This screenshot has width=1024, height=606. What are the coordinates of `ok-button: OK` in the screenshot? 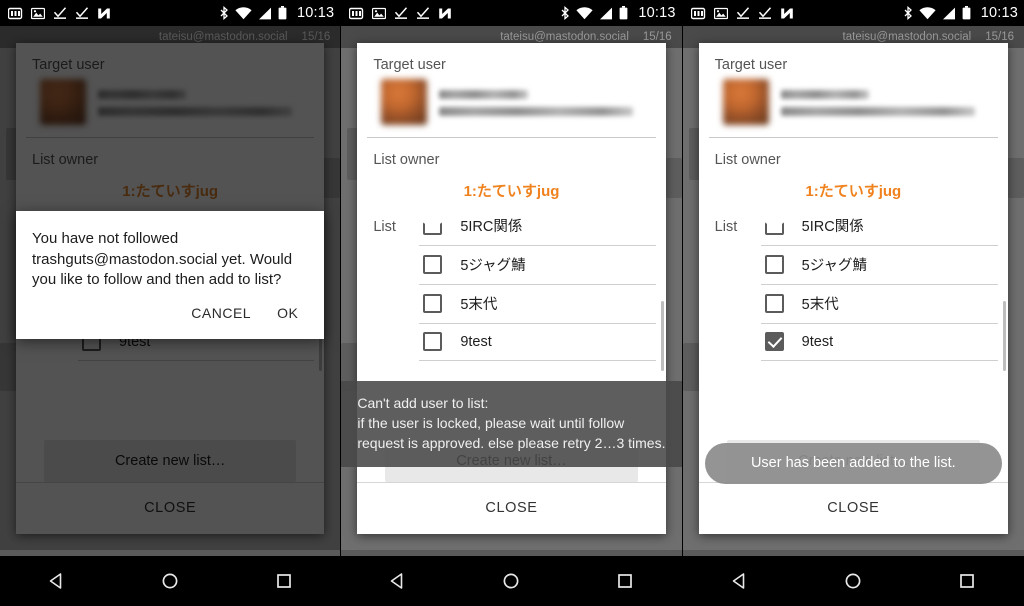 It's located at (287, 313).